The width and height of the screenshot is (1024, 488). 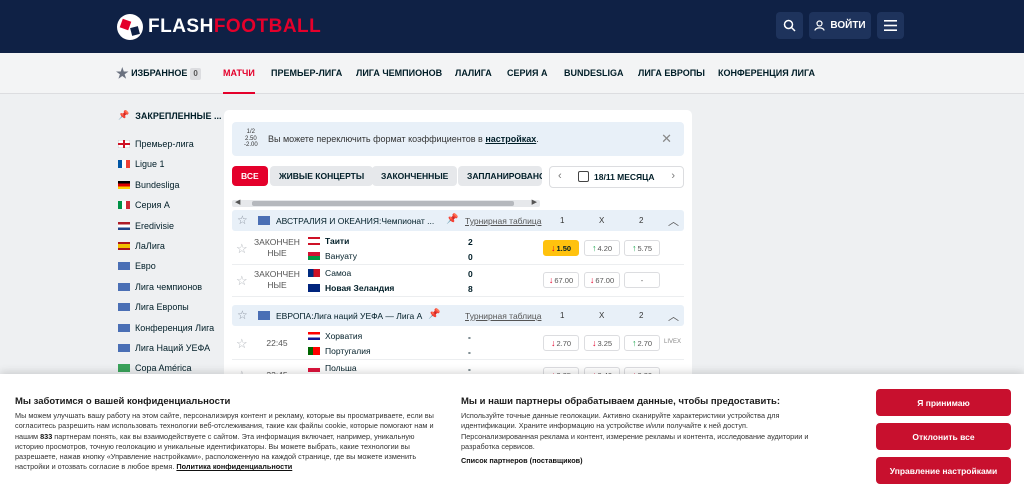 I want to click on scrollbar-thumb, so click(x=383, y=203).